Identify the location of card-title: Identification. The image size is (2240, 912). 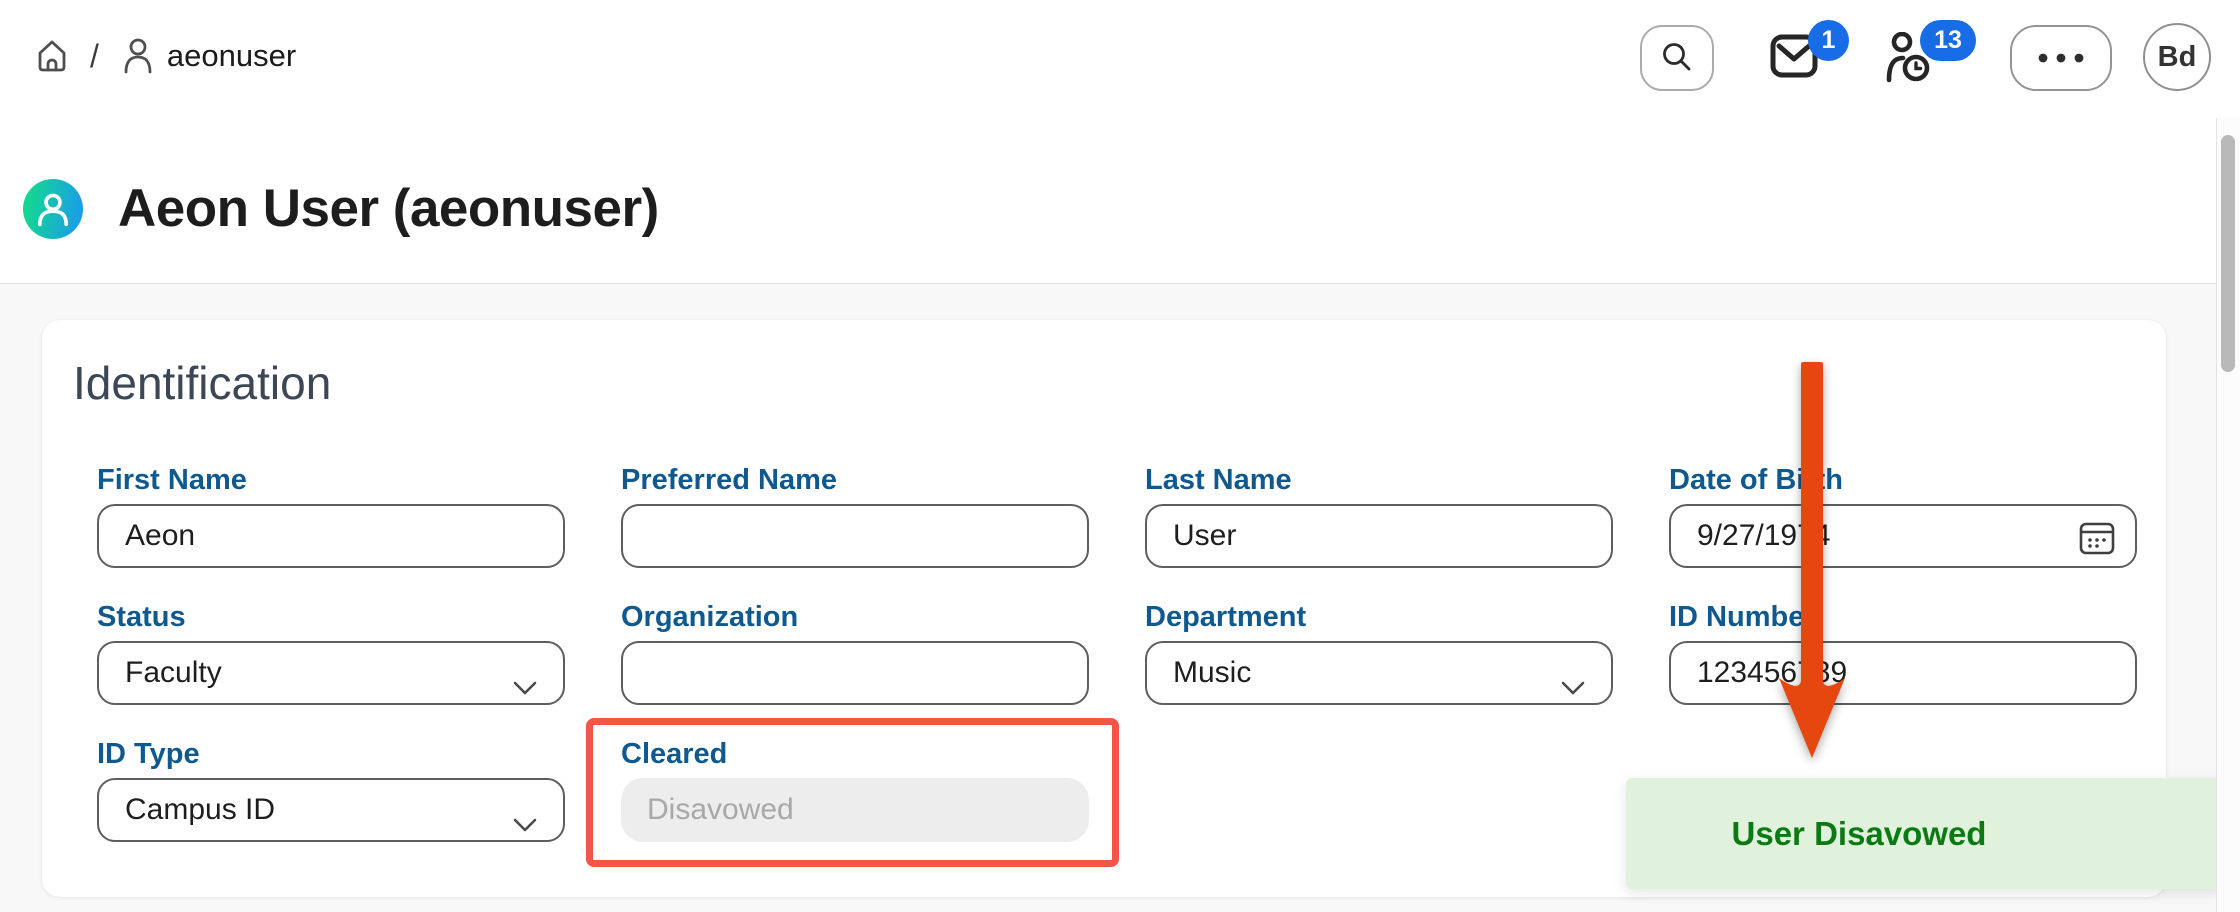
(202, 383).